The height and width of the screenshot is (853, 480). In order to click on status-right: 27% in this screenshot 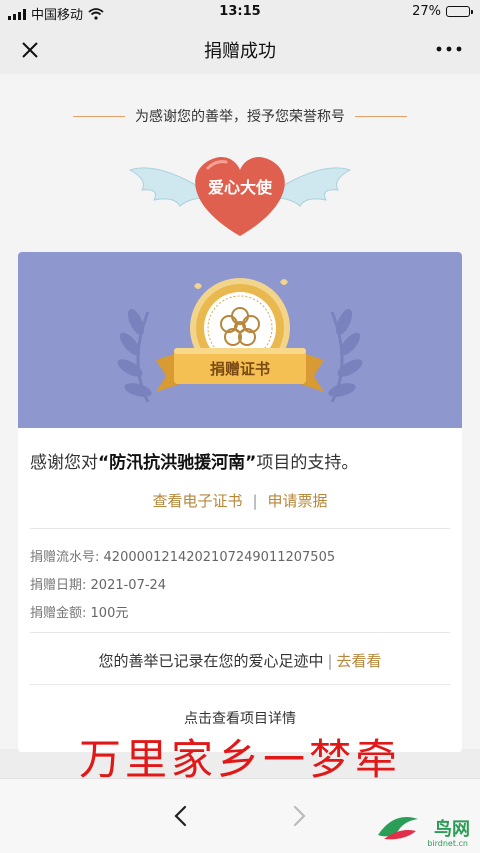, I will do `click(442, 11)`.